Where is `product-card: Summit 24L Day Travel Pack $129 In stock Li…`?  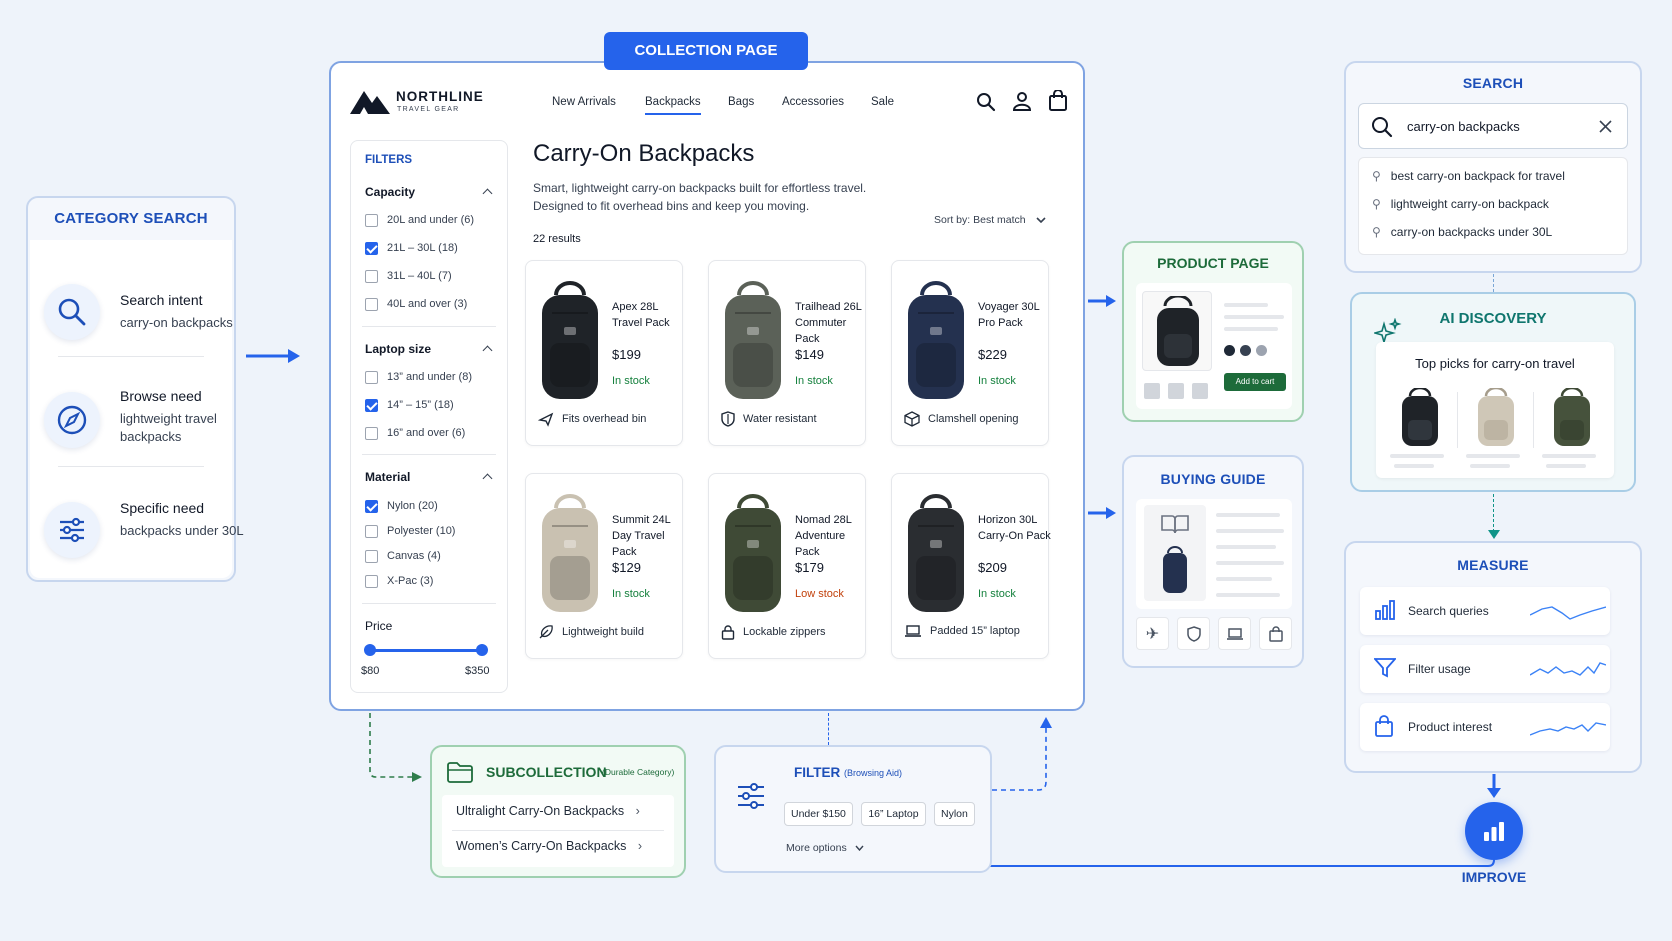 product-card: Summit 24L Day Travel Pack $129 In stock Li… is located at coordinates (604, 566).